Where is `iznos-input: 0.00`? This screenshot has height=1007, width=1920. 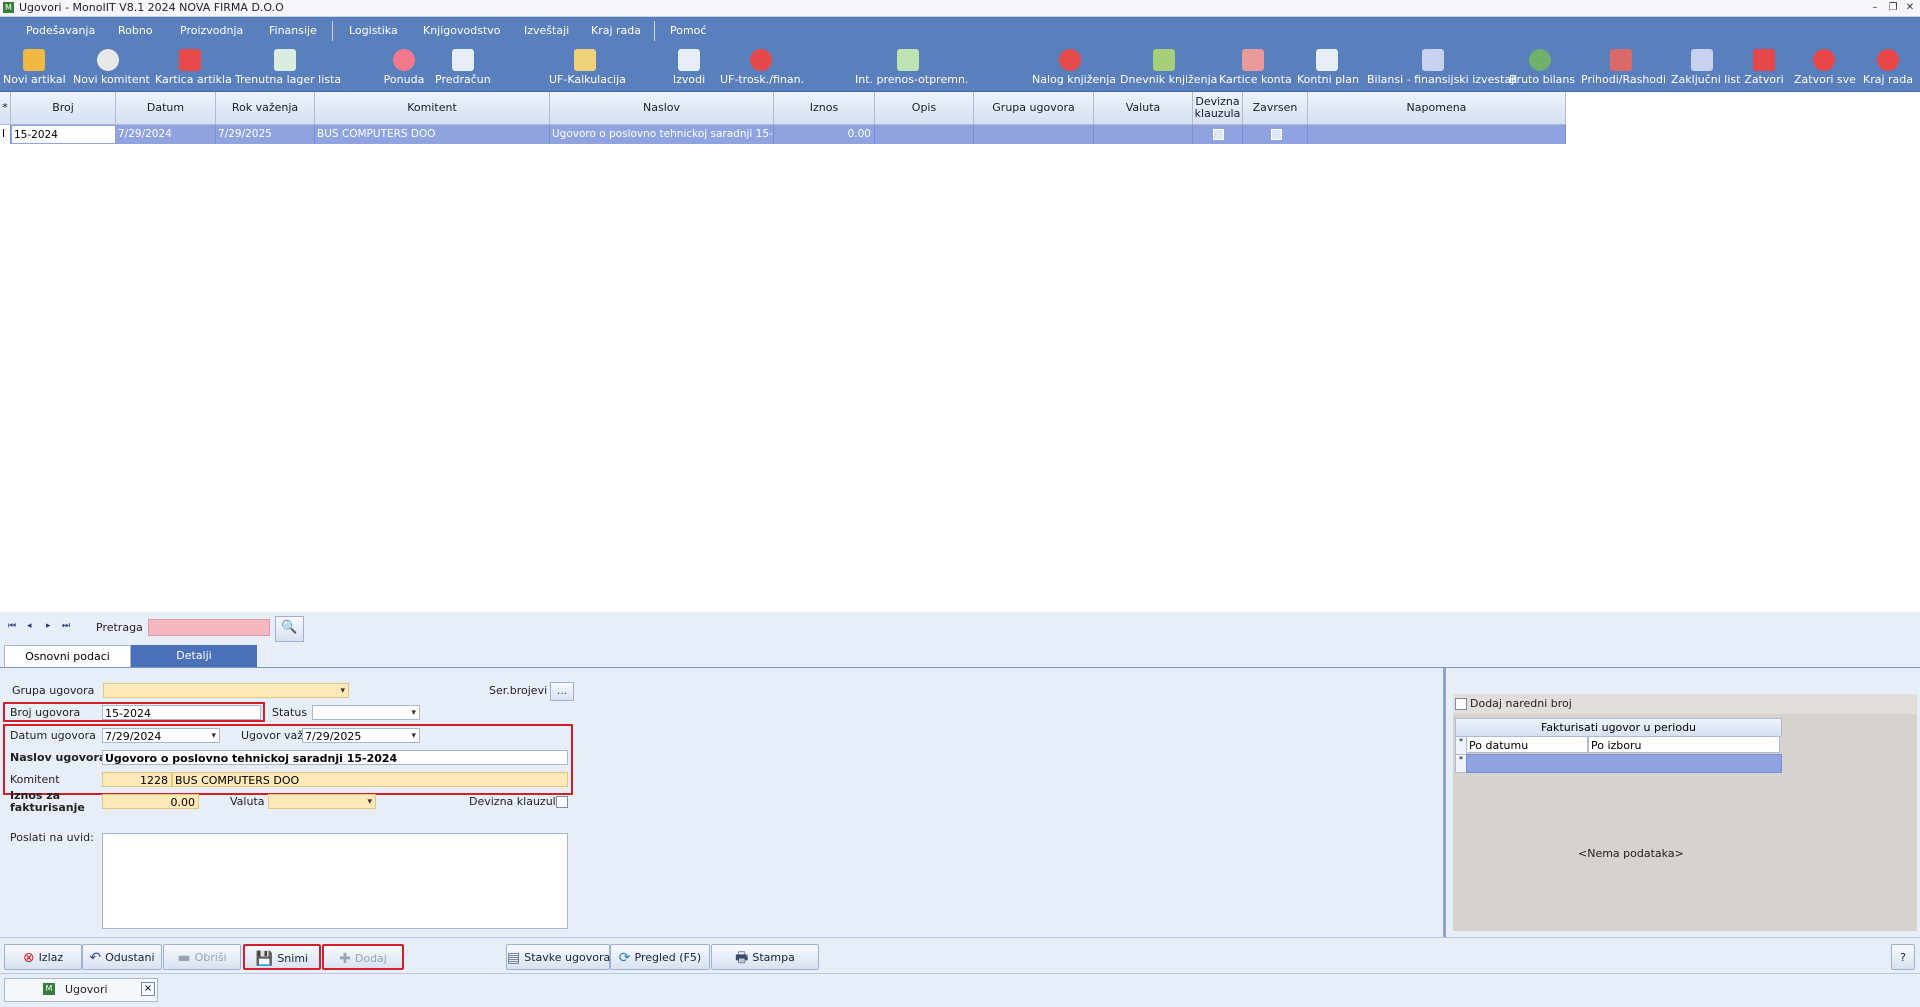 iznos-input: 0.00 is located at coordinates (150, 801).